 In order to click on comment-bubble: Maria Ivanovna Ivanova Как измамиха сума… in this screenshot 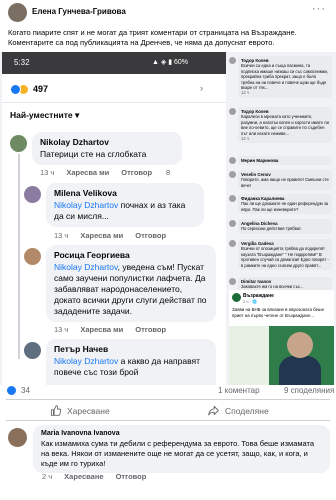, I will do `click(181, 449)`.